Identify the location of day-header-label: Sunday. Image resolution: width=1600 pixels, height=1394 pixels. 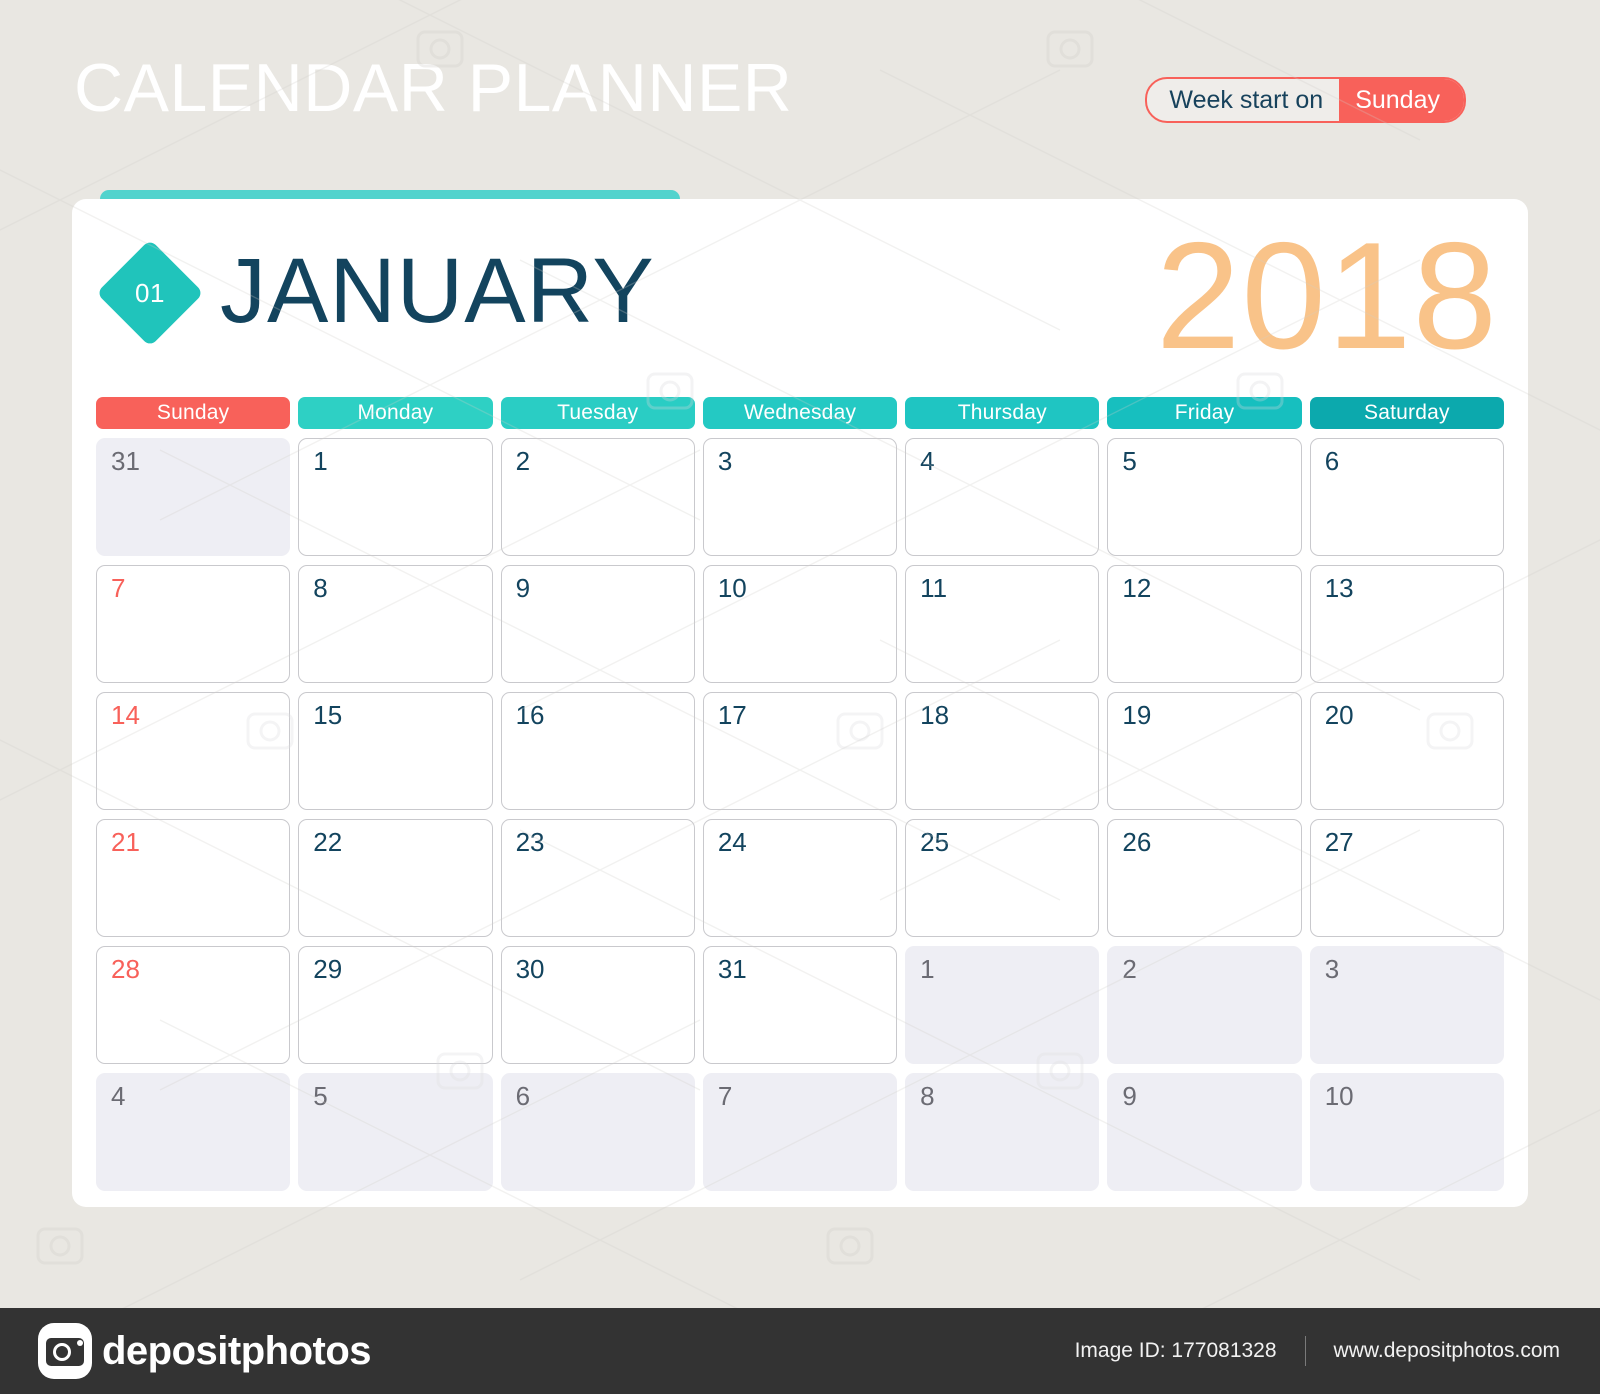
(193, 412).